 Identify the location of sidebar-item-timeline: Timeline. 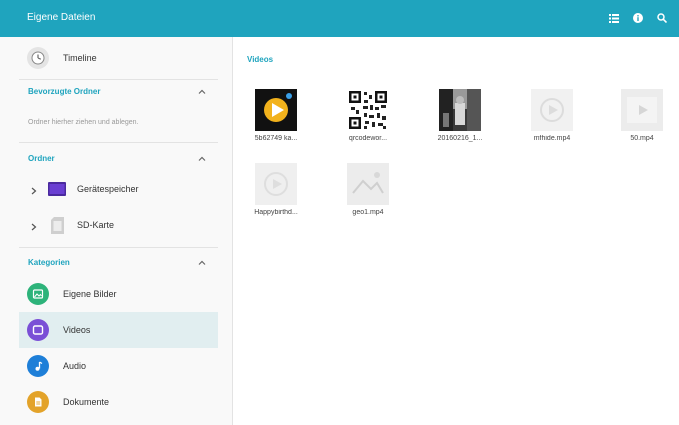
(118, 58).